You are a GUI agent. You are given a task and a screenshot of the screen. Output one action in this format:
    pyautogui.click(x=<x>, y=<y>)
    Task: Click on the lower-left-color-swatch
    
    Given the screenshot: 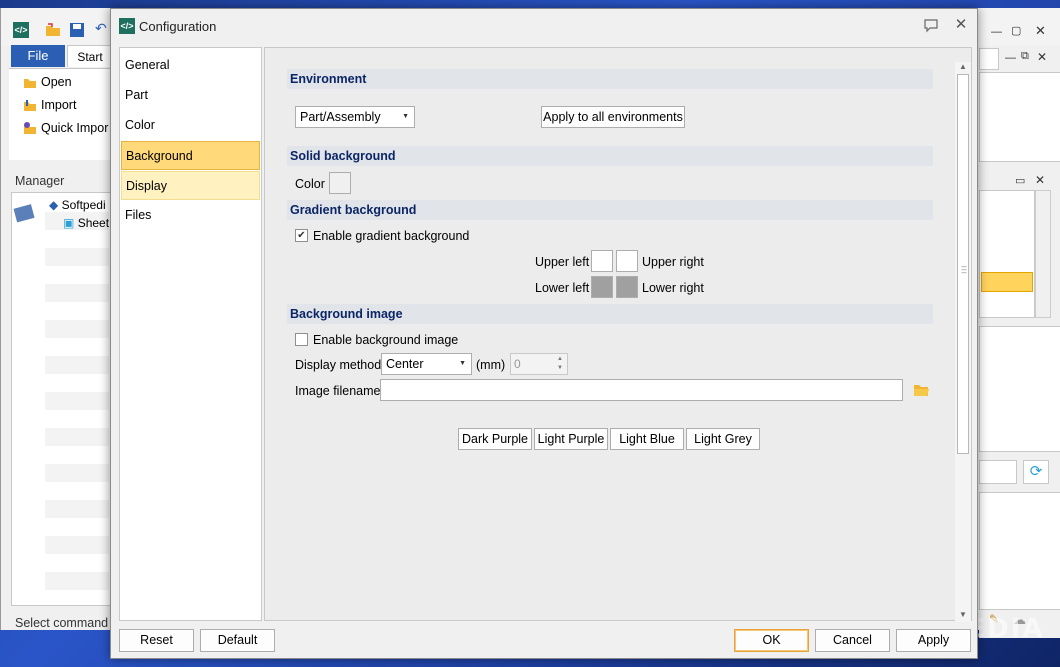 What is the action you would take?
    pyautogui.click(x=602, y=287)
    